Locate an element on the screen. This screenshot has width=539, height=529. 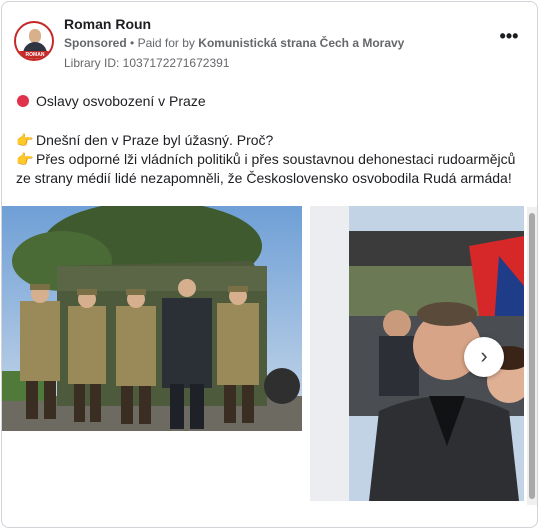
avatar: ROMAN ROUN is located at coordinates (34, 41).